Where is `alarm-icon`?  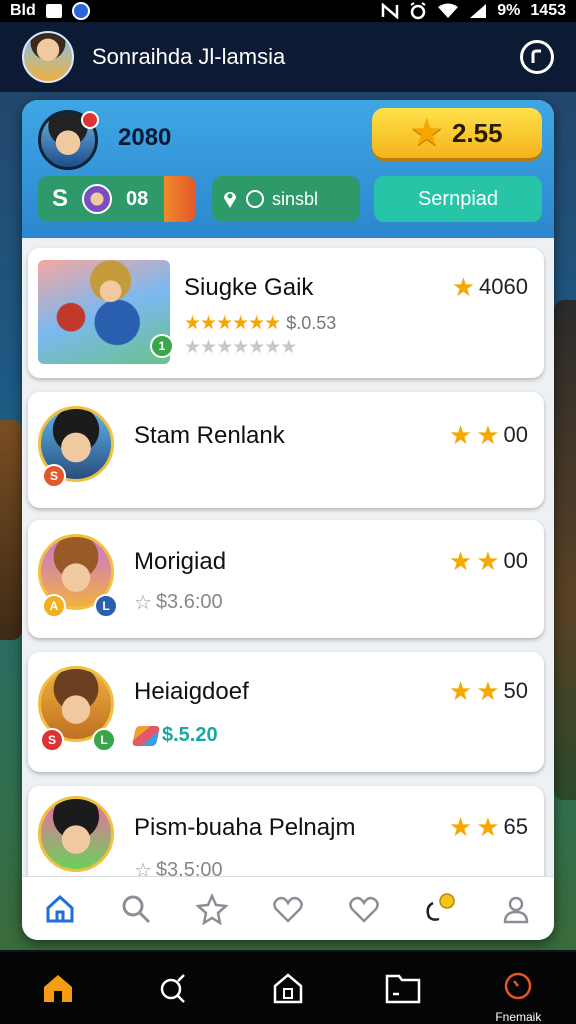 alarm-icon is located at coordinates (418, 11).